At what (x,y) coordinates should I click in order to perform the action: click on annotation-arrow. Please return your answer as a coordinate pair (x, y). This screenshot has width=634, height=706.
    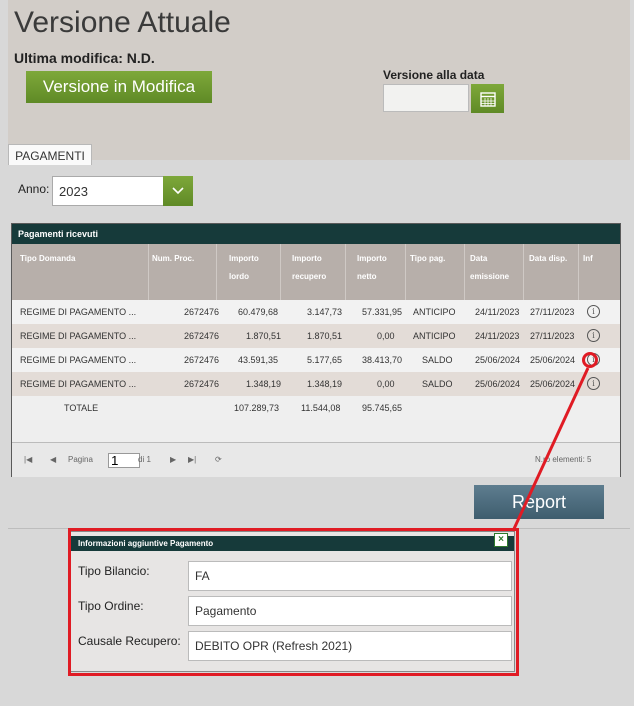
    Looking at the image, I should click on (550, 449).